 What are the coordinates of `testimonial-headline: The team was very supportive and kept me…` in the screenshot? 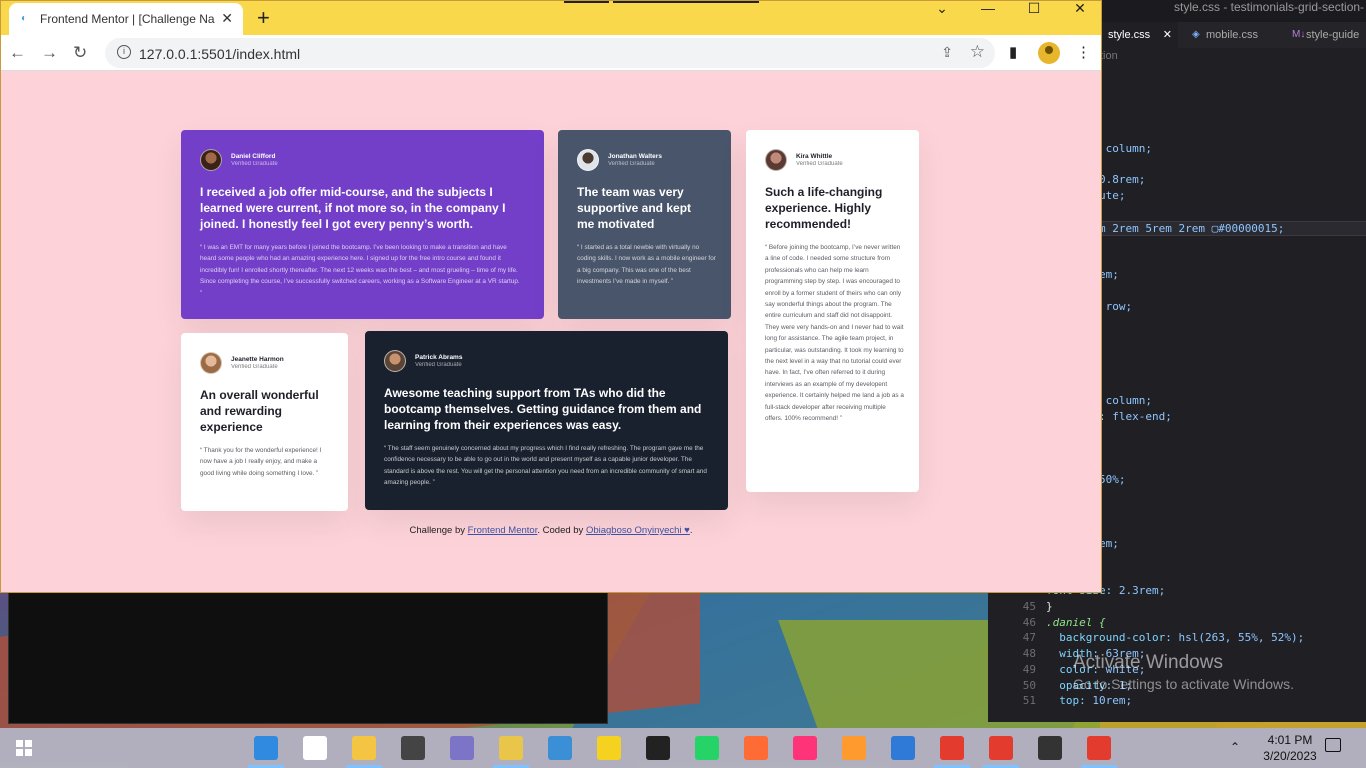 It's located at (634, 208).